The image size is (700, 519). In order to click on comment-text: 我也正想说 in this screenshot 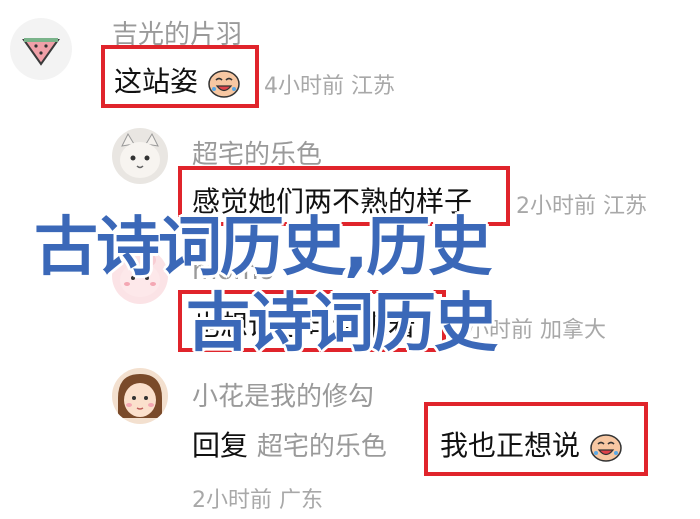, I will do `click(531, 444)`.